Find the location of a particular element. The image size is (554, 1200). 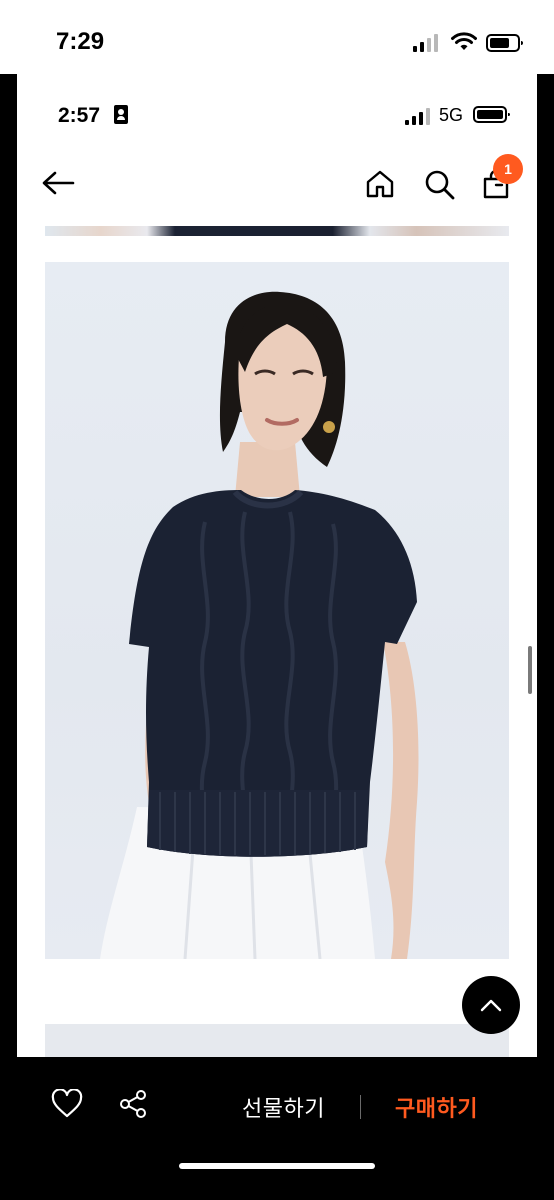

share-icon is located at coordinates (134, 1104).